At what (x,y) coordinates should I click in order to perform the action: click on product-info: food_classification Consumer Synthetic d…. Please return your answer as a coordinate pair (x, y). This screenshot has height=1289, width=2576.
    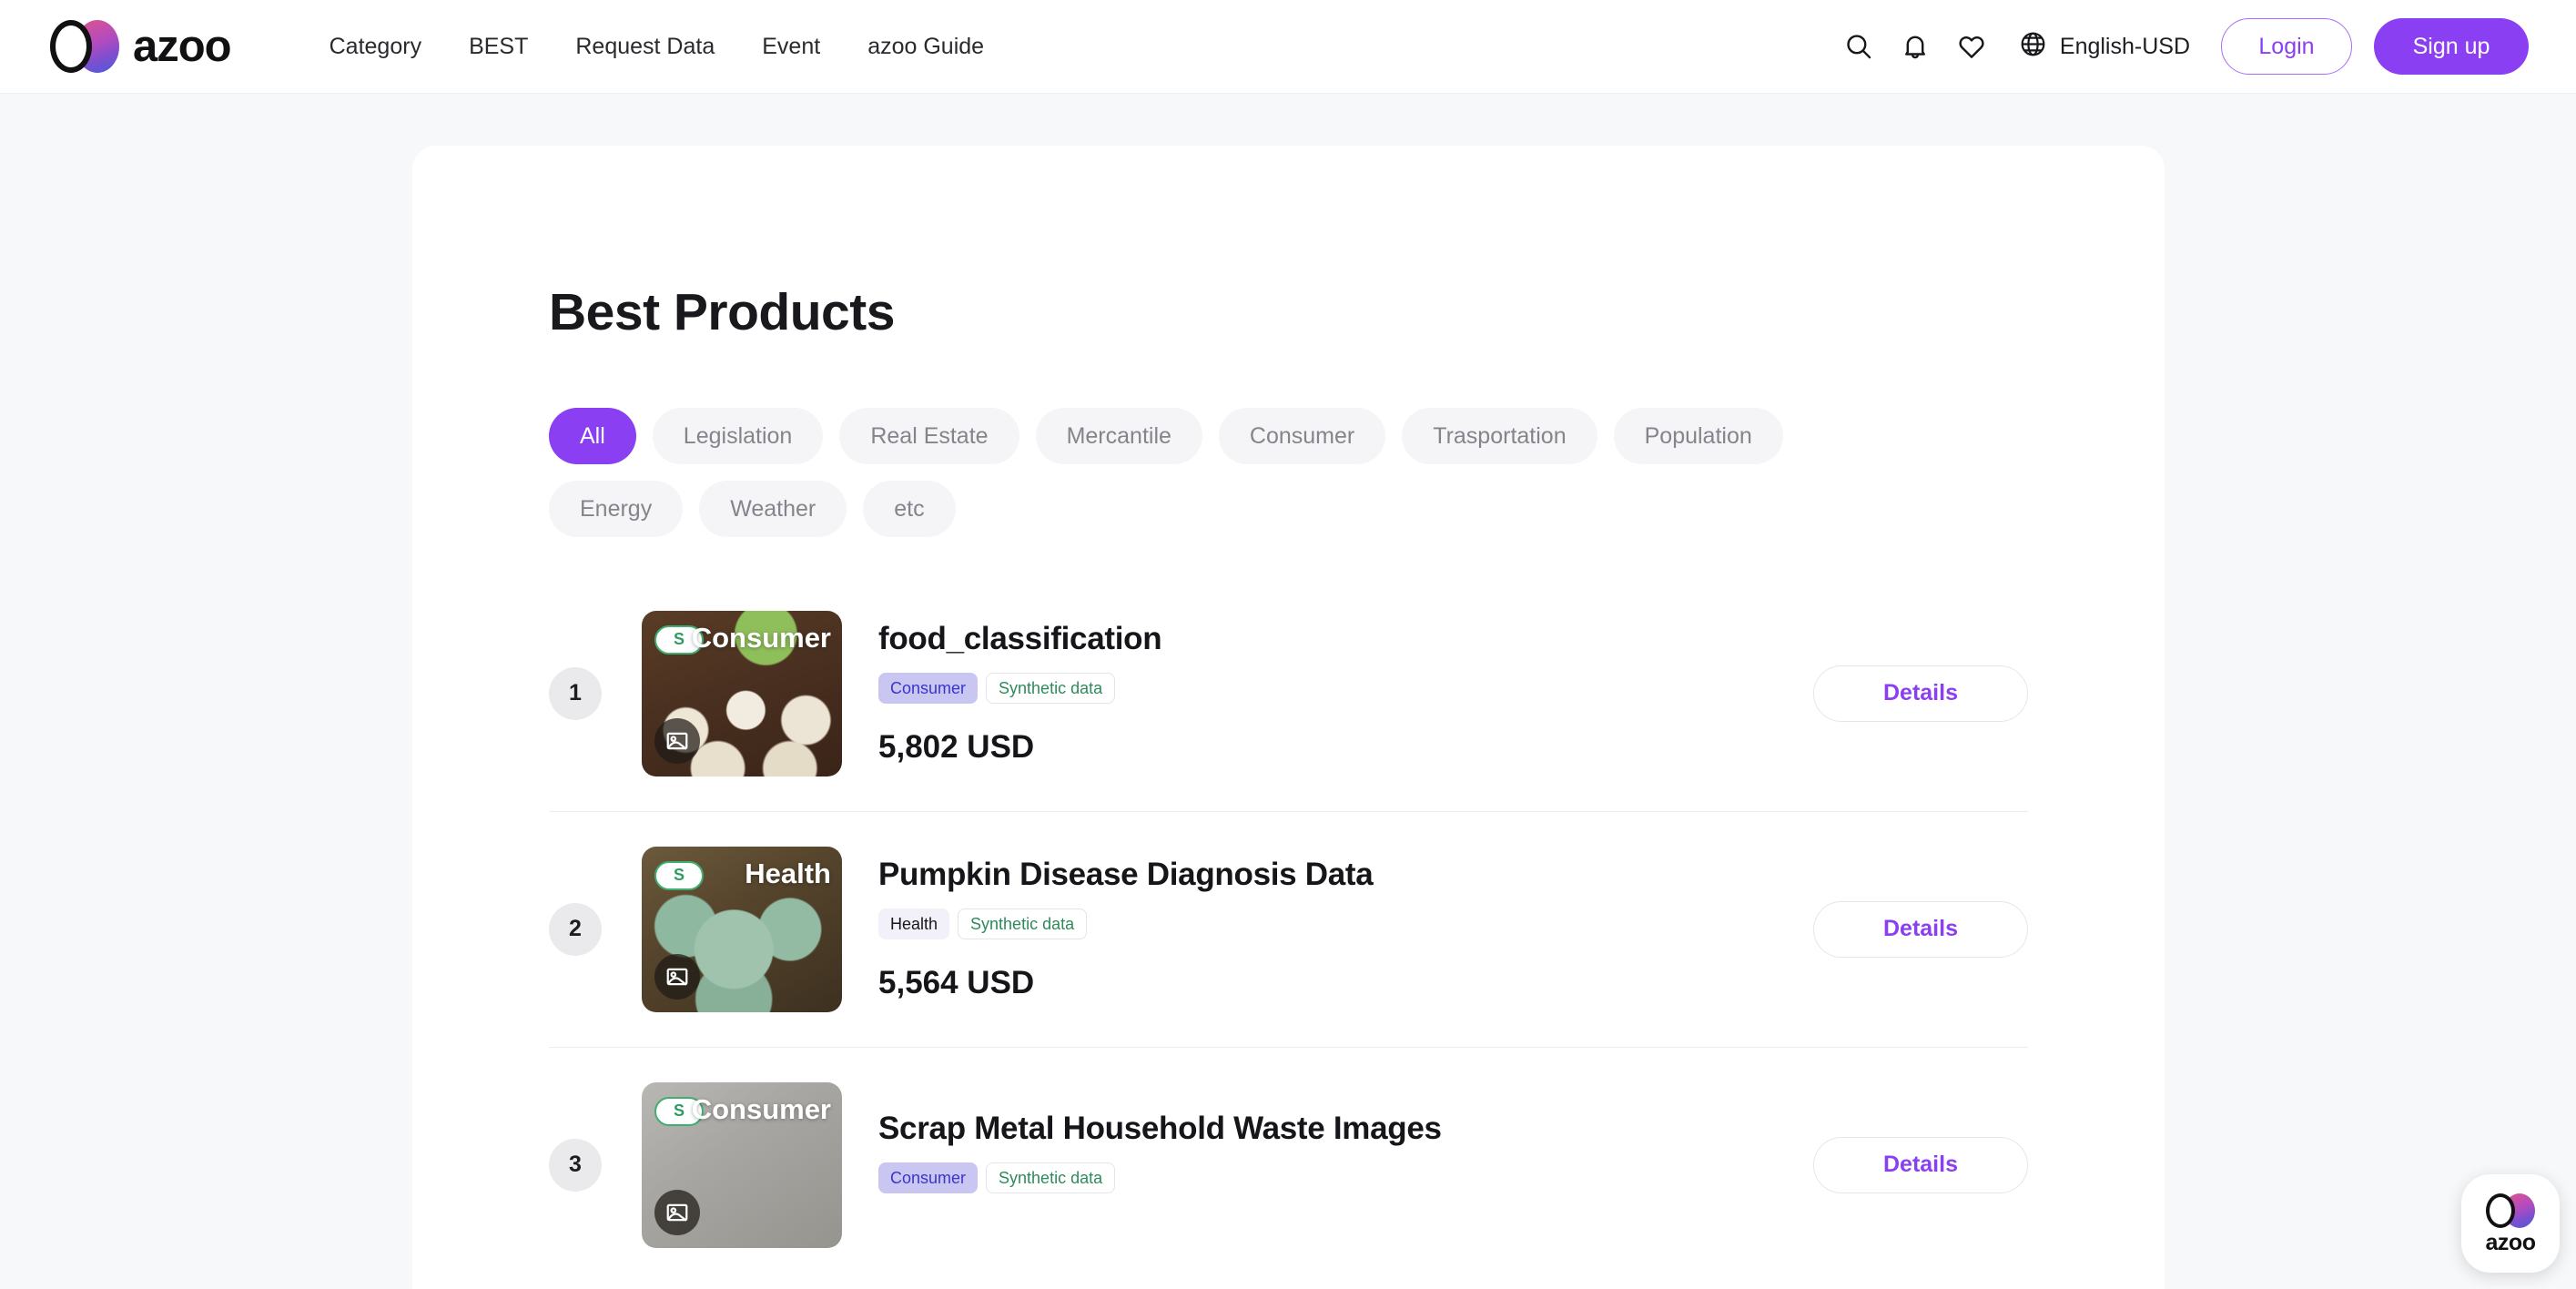
    Looking at the image, I should click on (1327, 693).